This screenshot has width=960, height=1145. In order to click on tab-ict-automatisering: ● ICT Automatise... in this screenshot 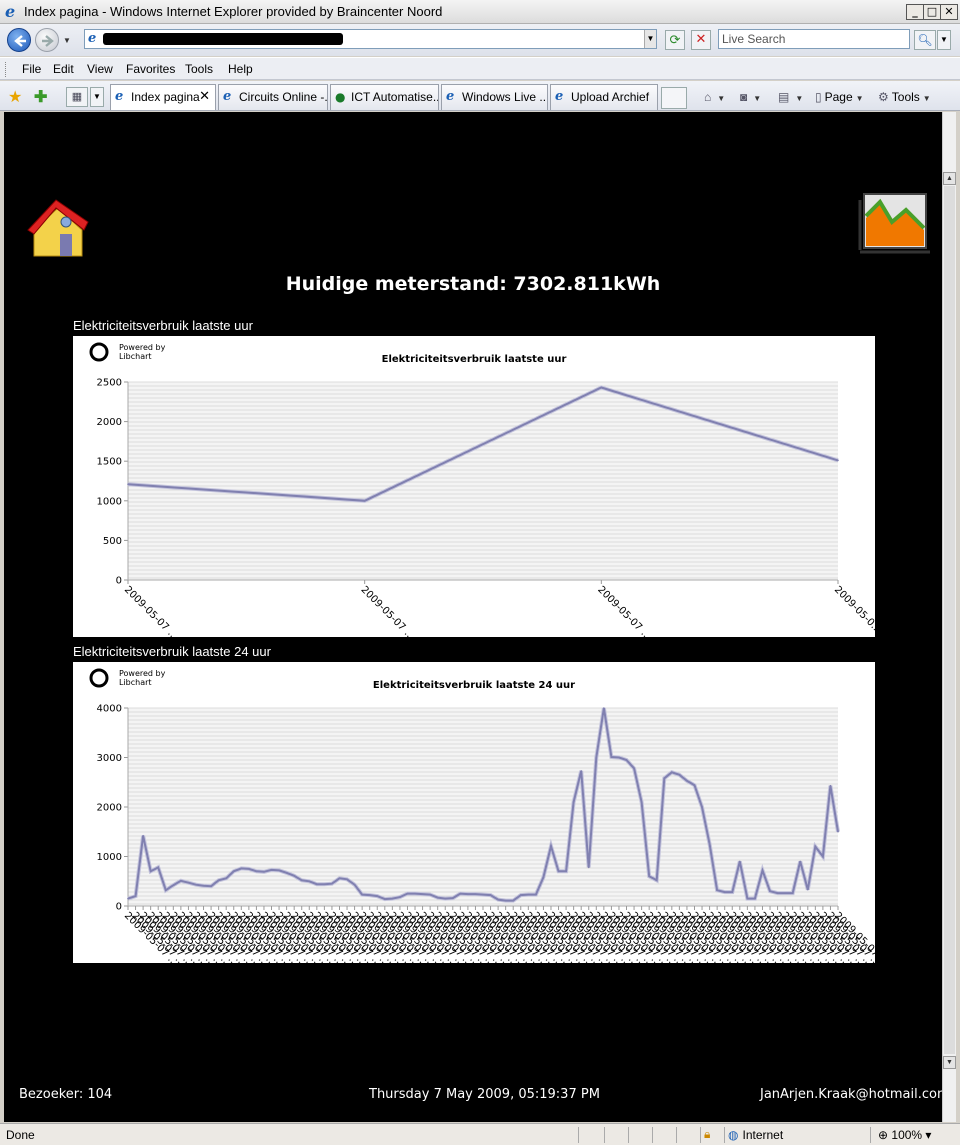, I will do `click(384, 97)`.